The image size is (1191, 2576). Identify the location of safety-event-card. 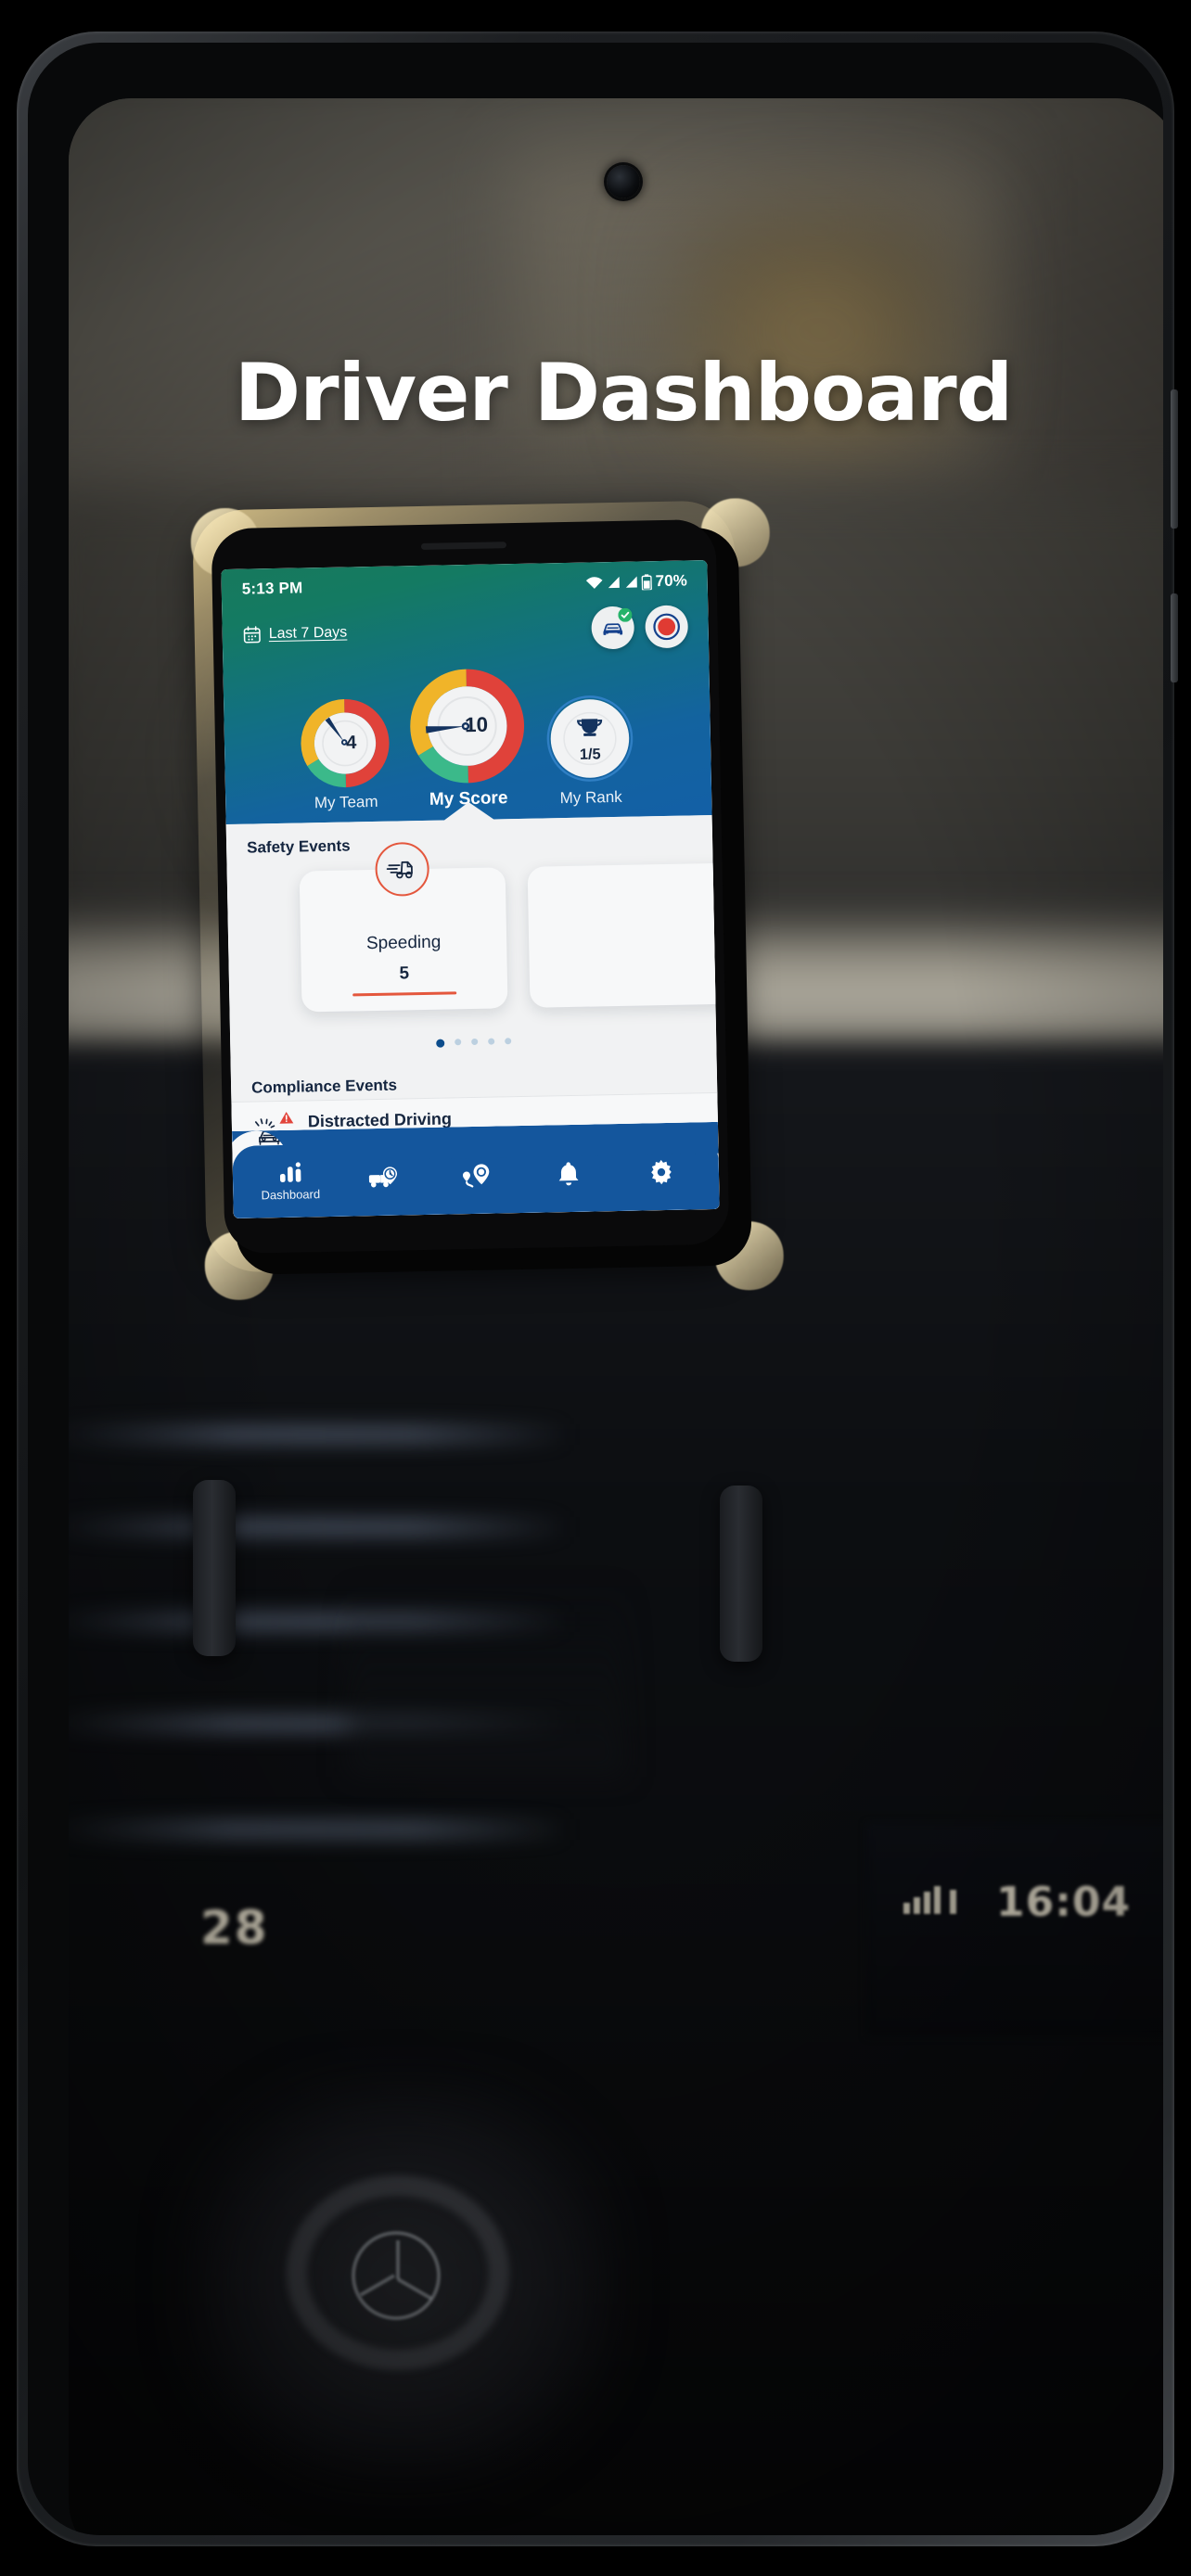
(623, 935).